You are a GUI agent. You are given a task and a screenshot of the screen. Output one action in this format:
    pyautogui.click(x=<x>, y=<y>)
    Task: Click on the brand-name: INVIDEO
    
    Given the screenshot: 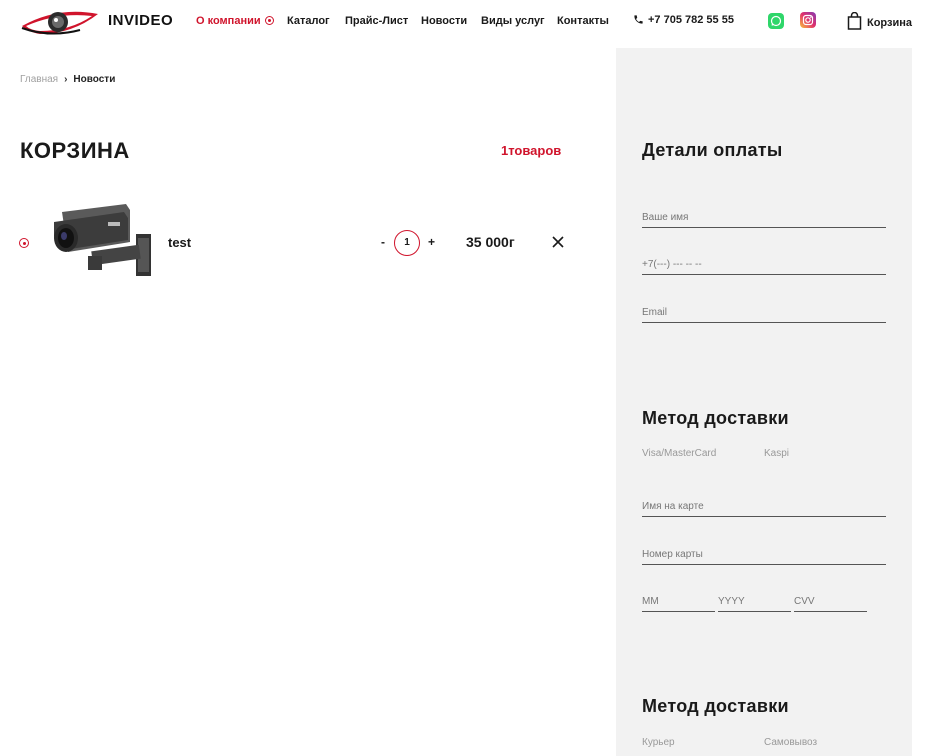 What is the action you would take?
    pyautogui.click(x=140, y=20)
    